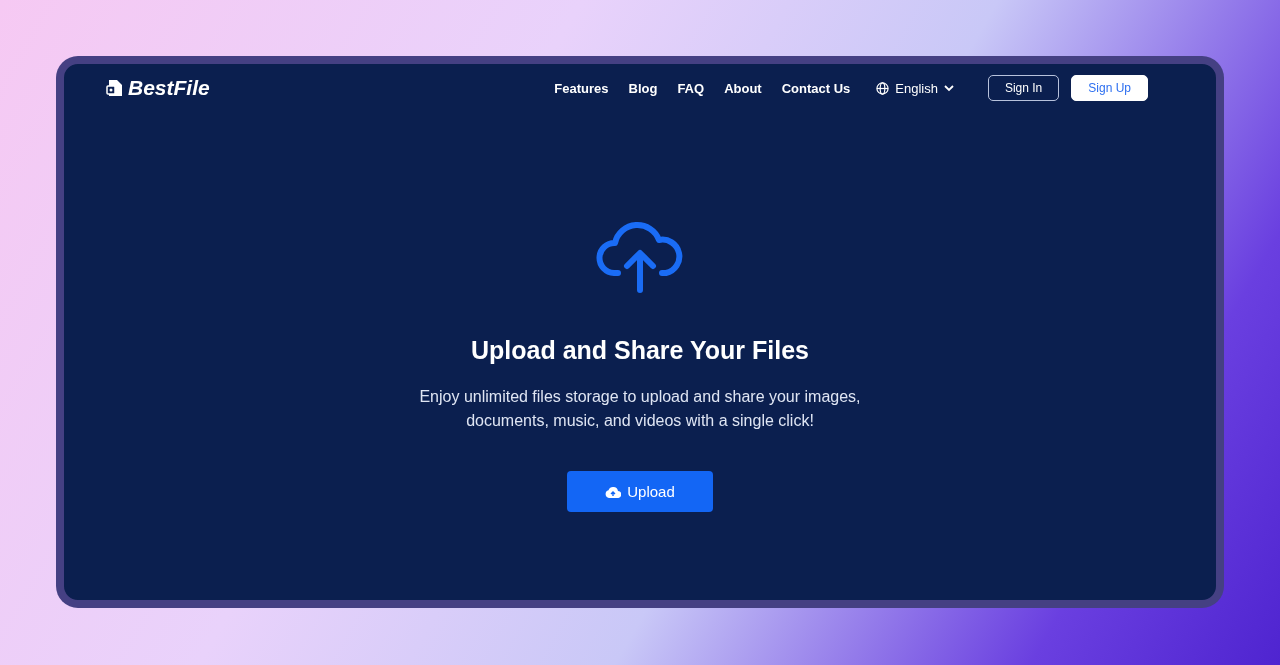 The image size is (1280, 665). Describe the element at coordinates (115, 88) in the screenshot. I see `file-icon` at that location.